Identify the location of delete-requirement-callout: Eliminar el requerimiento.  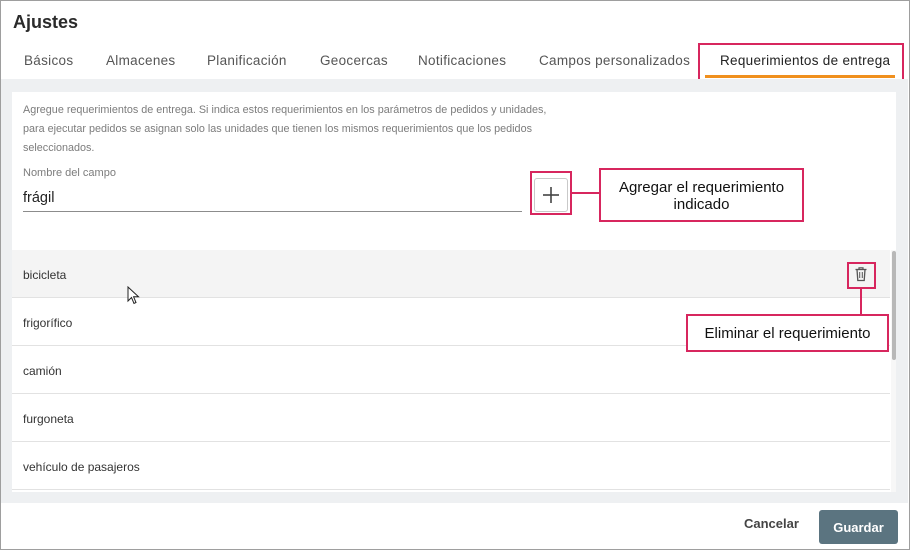
(787, 333).